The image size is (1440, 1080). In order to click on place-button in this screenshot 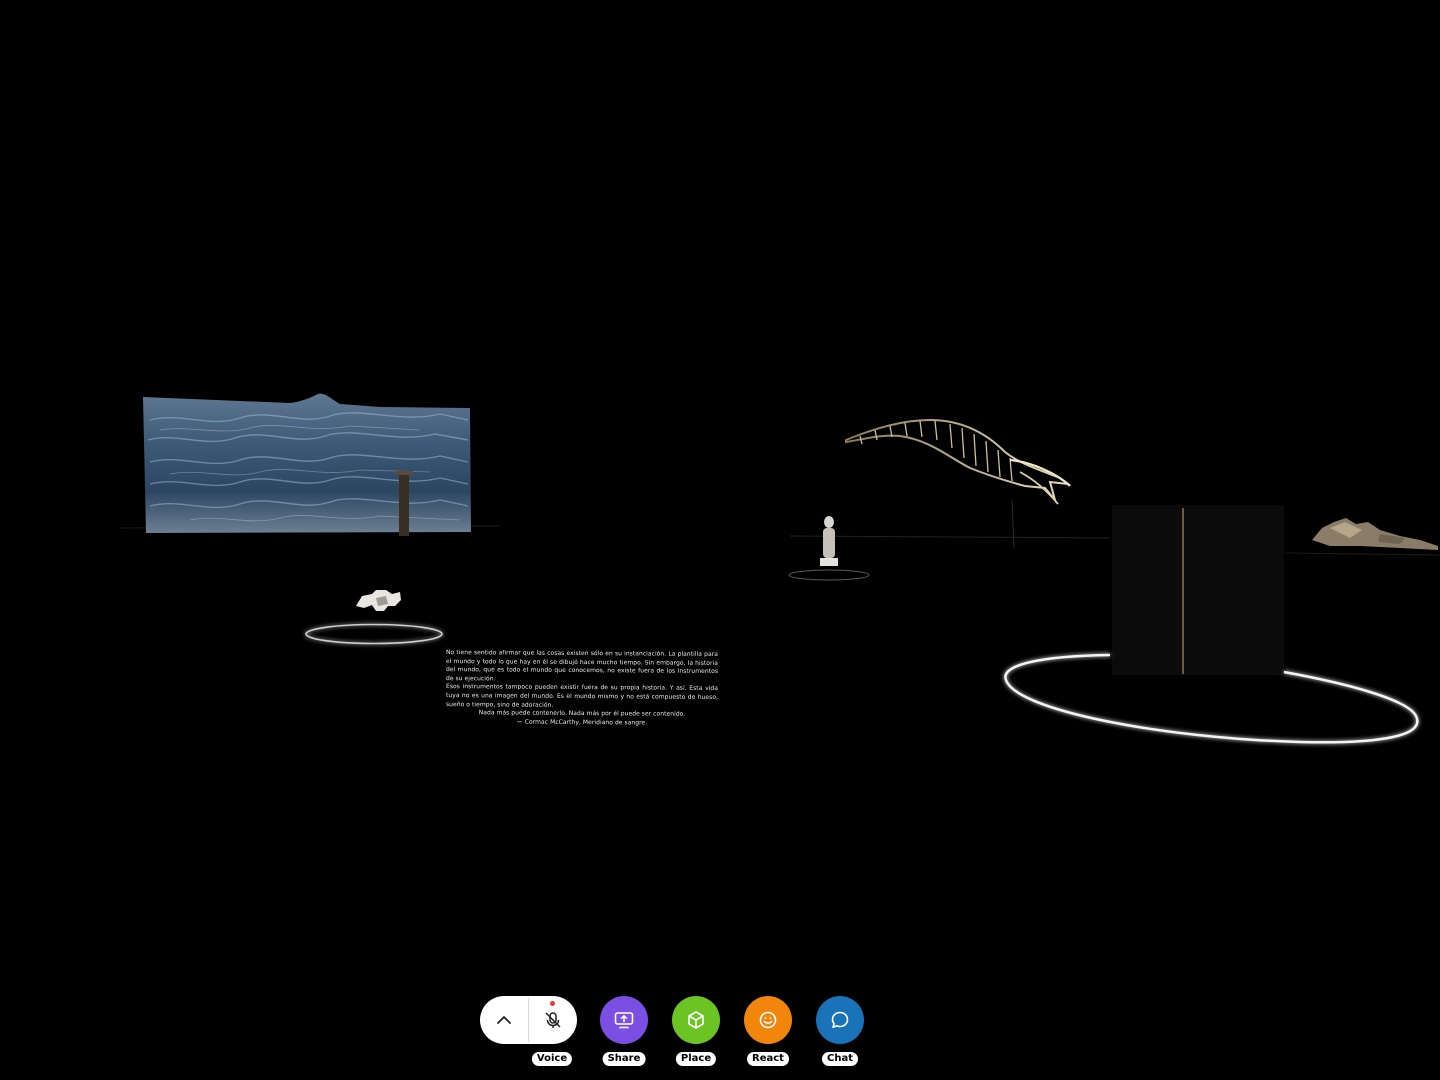, I will do `click(696, 1020)`.